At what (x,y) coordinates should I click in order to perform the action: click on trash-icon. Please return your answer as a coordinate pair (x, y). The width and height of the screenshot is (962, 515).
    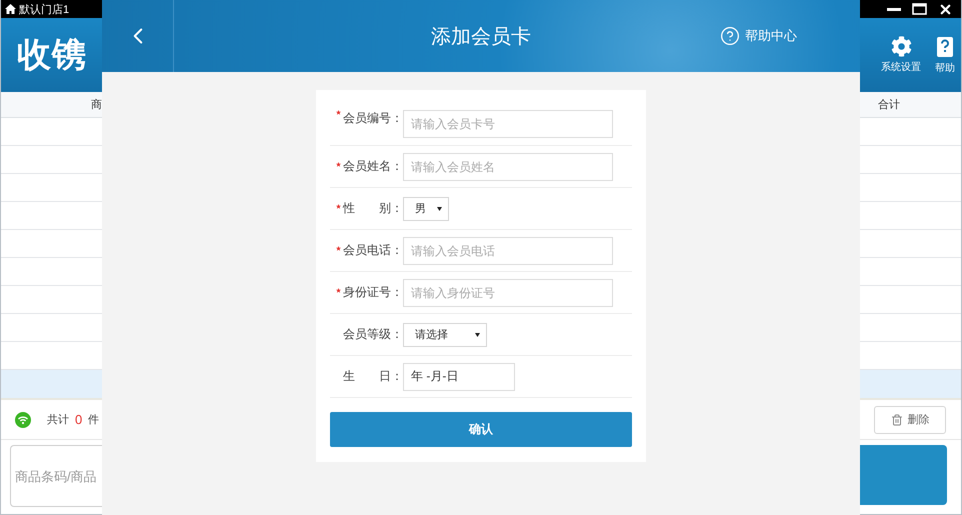
    Looking at the image, I should click on (896, 420).